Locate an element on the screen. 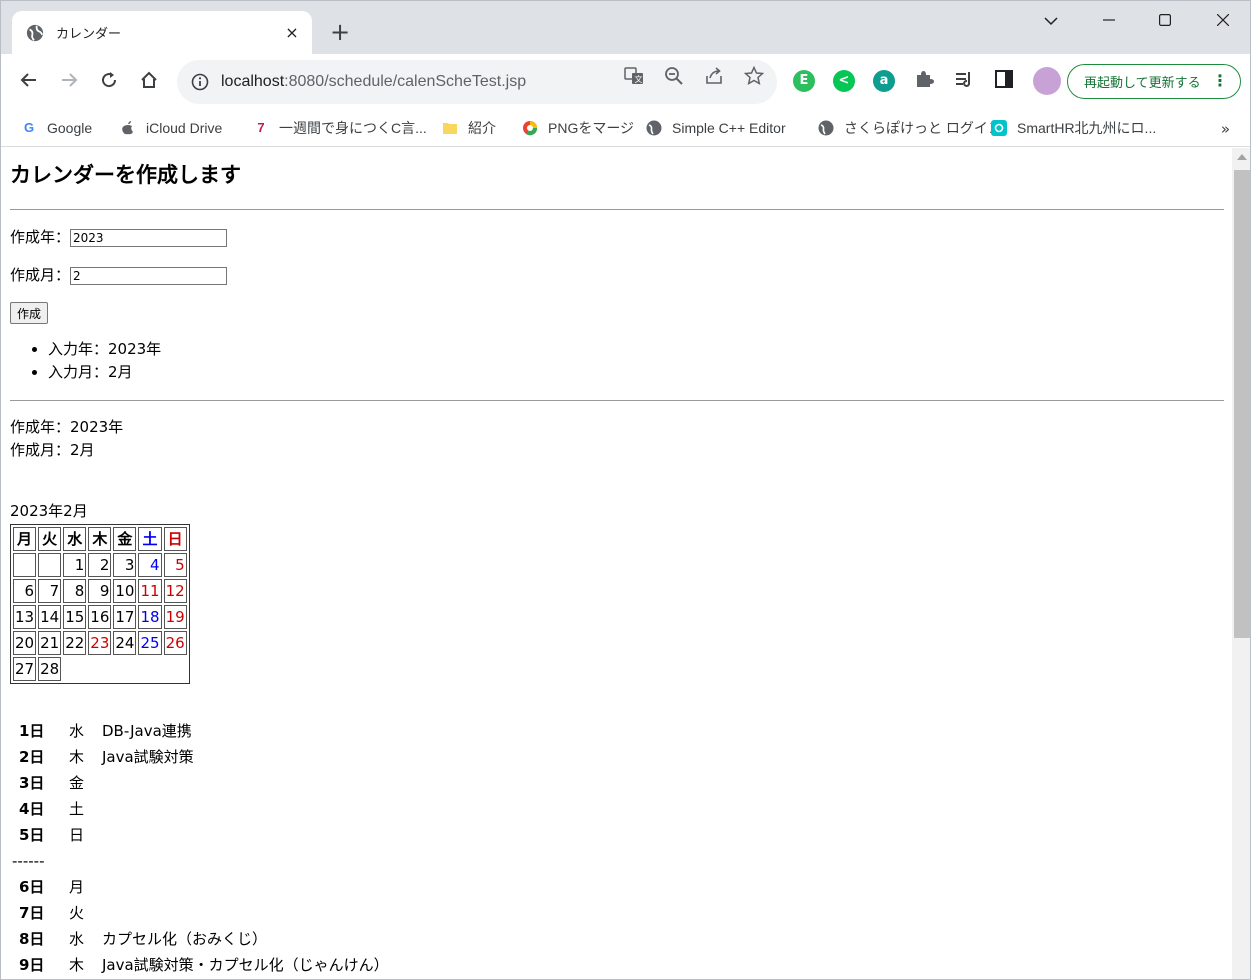  calendar-week-row: 20 21 22 23 24 25 26 is located at coordinates (100, 643).